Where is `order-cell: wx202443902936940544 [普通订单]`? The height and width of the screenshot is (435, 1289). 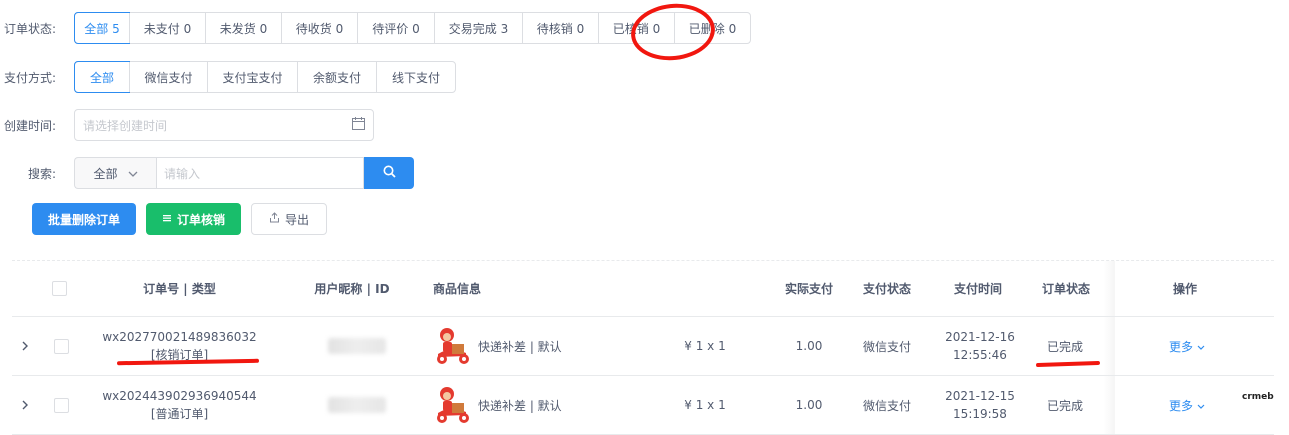 order-cell: wx202443902936940544 [普通订单] is located at coordinates (179, 405).